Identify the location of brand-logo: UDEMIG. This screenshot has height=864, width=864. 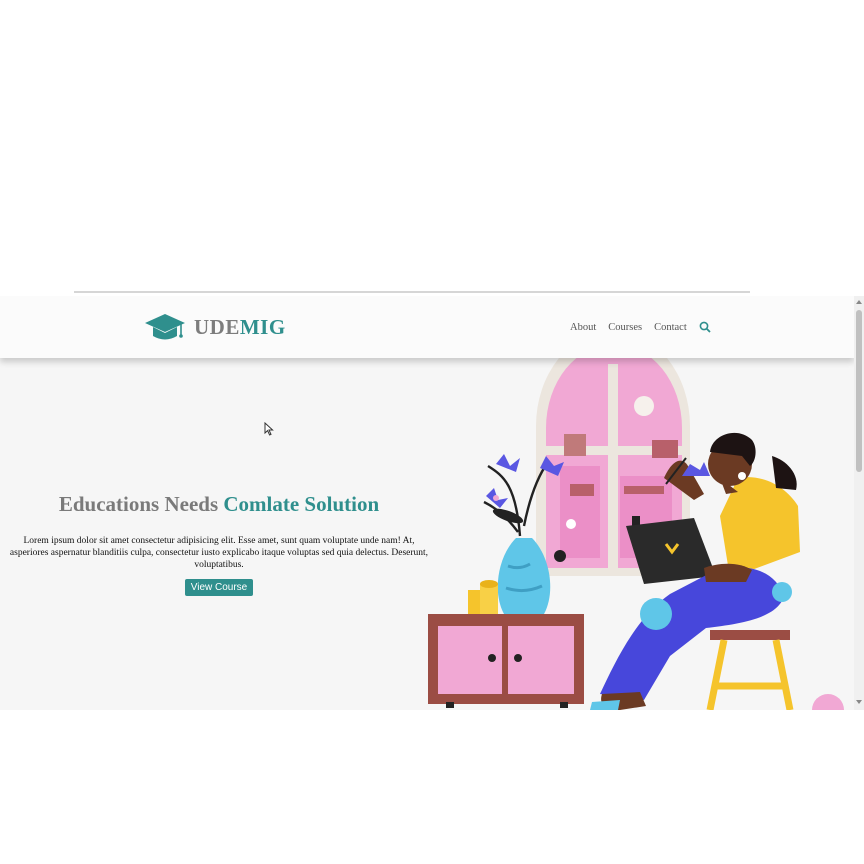
(215, 327).